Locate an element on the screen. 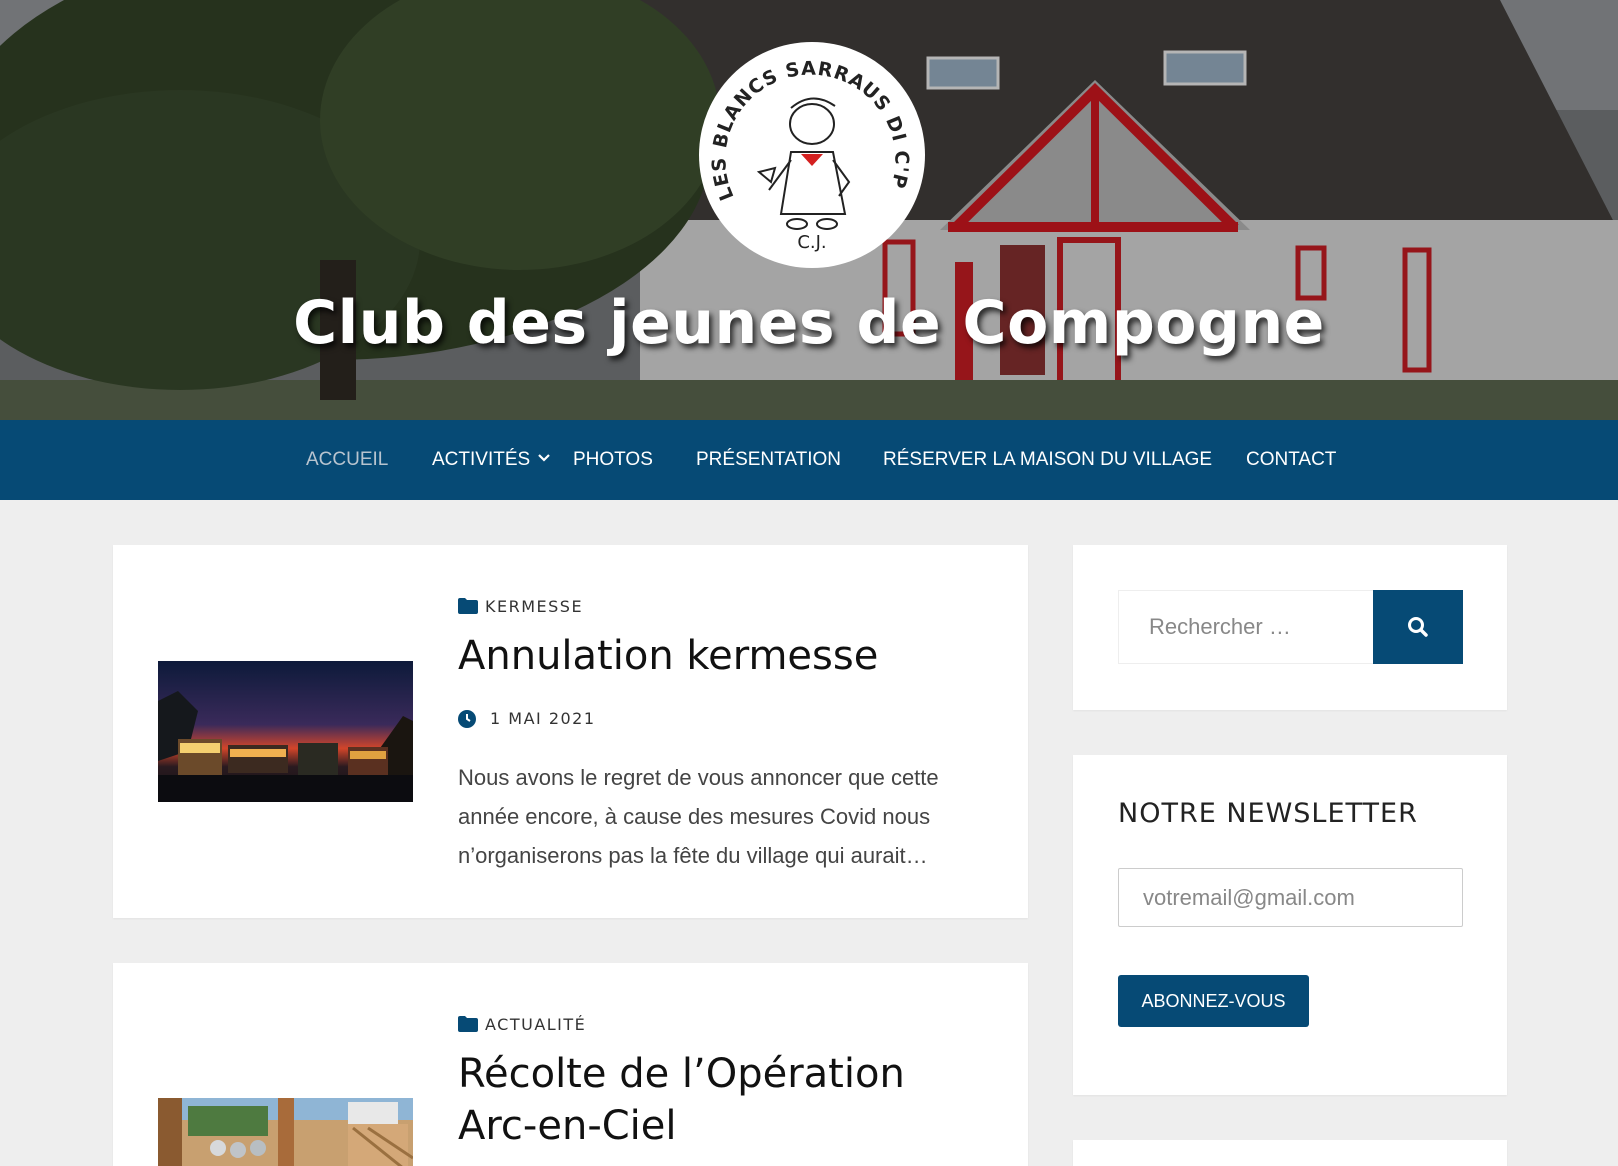  nav-item-presentation: PRÉSENTATION is located at coordinates (768, 460).